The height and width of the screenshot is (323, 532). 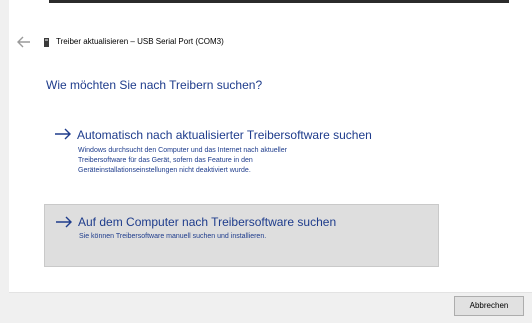 I want to click on page-heading: Wie möchten Sie nach Treibern suchen?, so click(x=154, y=85).